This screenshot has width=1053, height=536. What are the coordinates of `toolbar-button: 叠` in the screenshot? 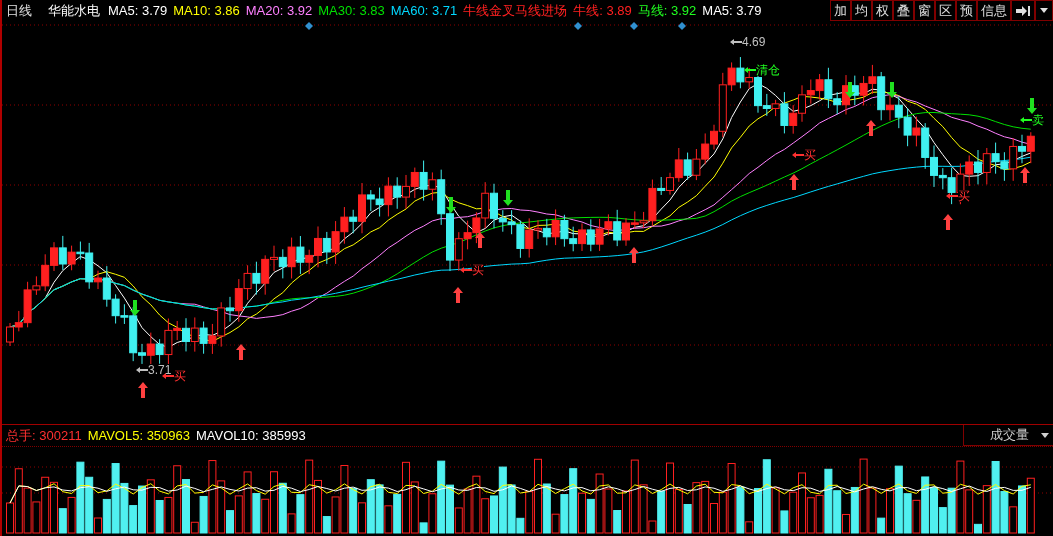 It's located at (903, 10).